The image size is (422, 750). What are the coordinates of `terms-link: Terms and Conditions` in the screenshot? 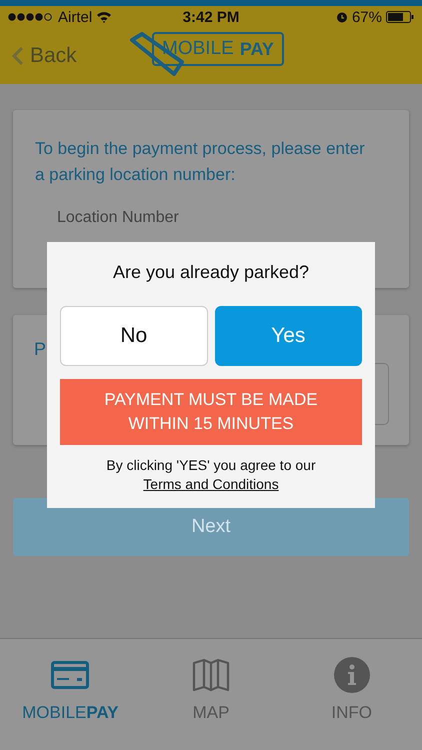 It's located at (211, 484).